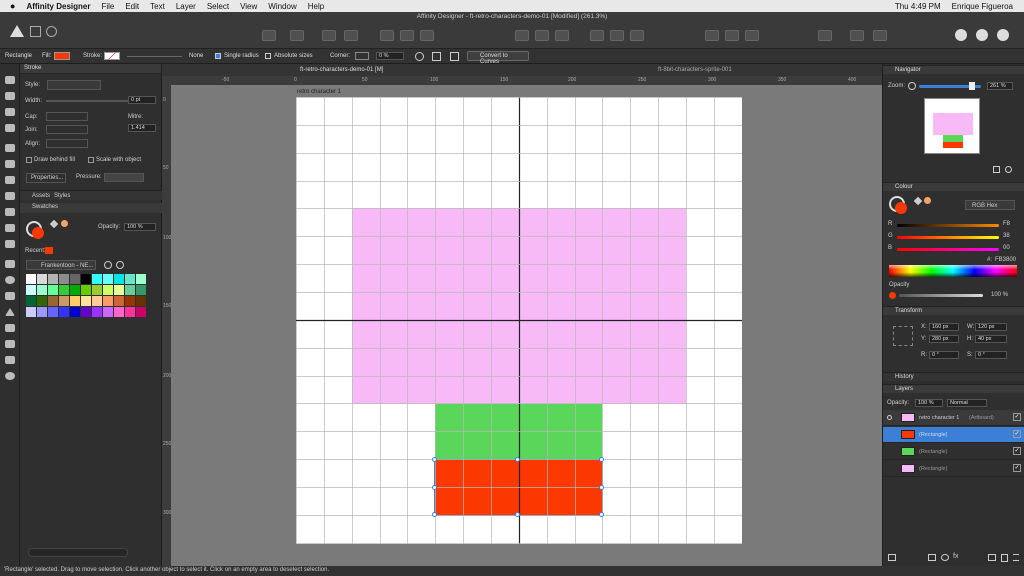  I want to click on menu-select: Select, so click(218, 6).